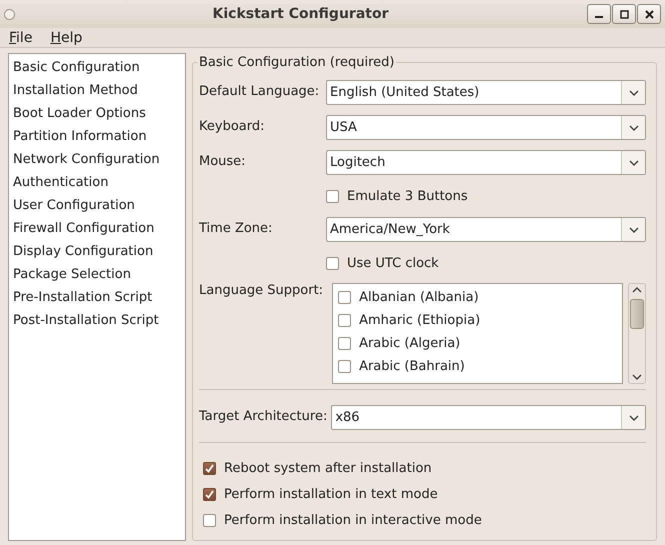 This screenshot has width=665, height=545. Describe the element at coordinates (419, 320) in the screenshot. I see `language-item: Amharic (Ethiopia)` at that location.